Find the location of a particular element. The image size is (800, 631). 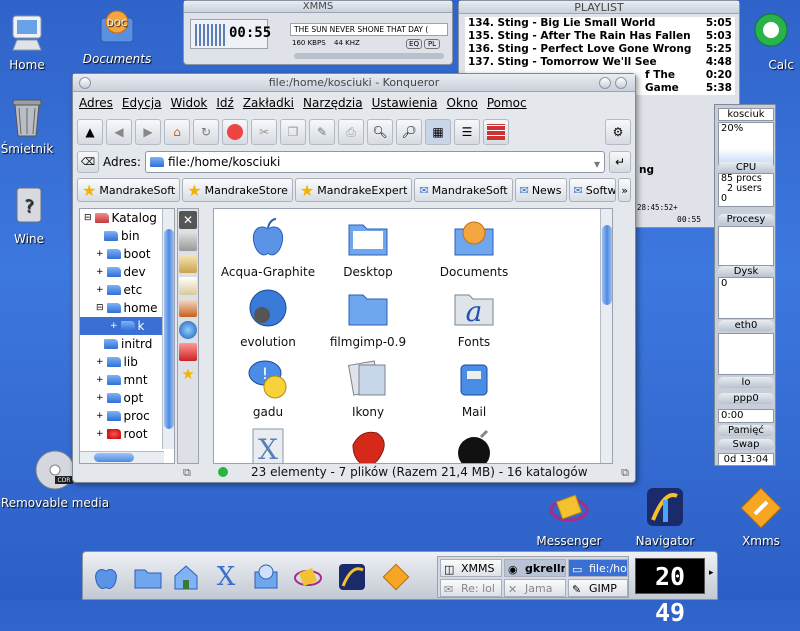

desktop-icon-navigator: Navigator is located at coordinates (665, 517).